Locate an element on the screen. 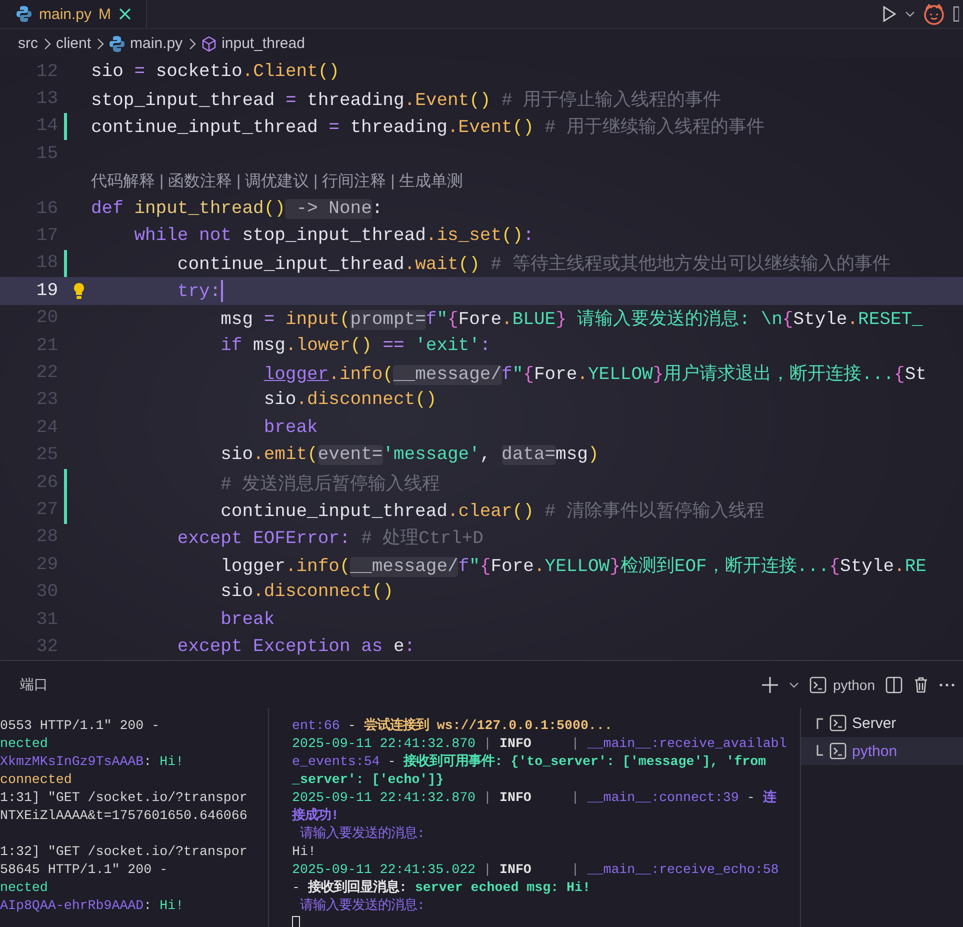 The height and width of the screenshot is (927, 963). plus-icon is located at coordinates (769, 685).